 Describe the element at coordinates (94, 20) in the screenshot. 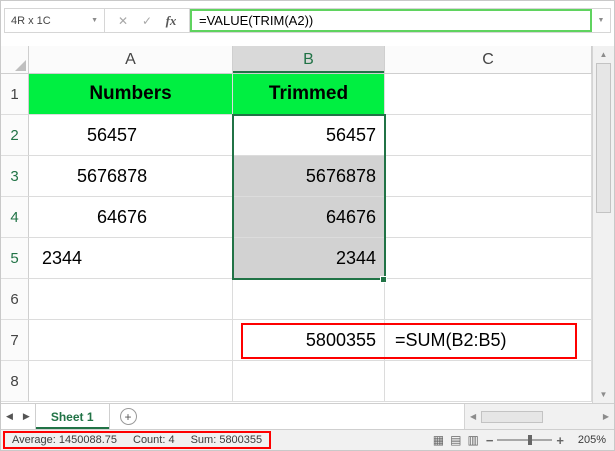

I see `name-box-dropdown-icon: ▼` at that location.